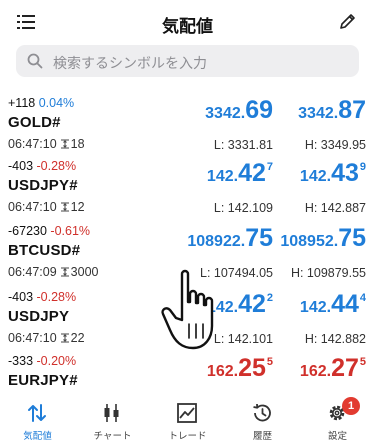  Describe the element at coordinates (309, 241) in the screenshot. I see `price-prefix: 108952.` at that location.